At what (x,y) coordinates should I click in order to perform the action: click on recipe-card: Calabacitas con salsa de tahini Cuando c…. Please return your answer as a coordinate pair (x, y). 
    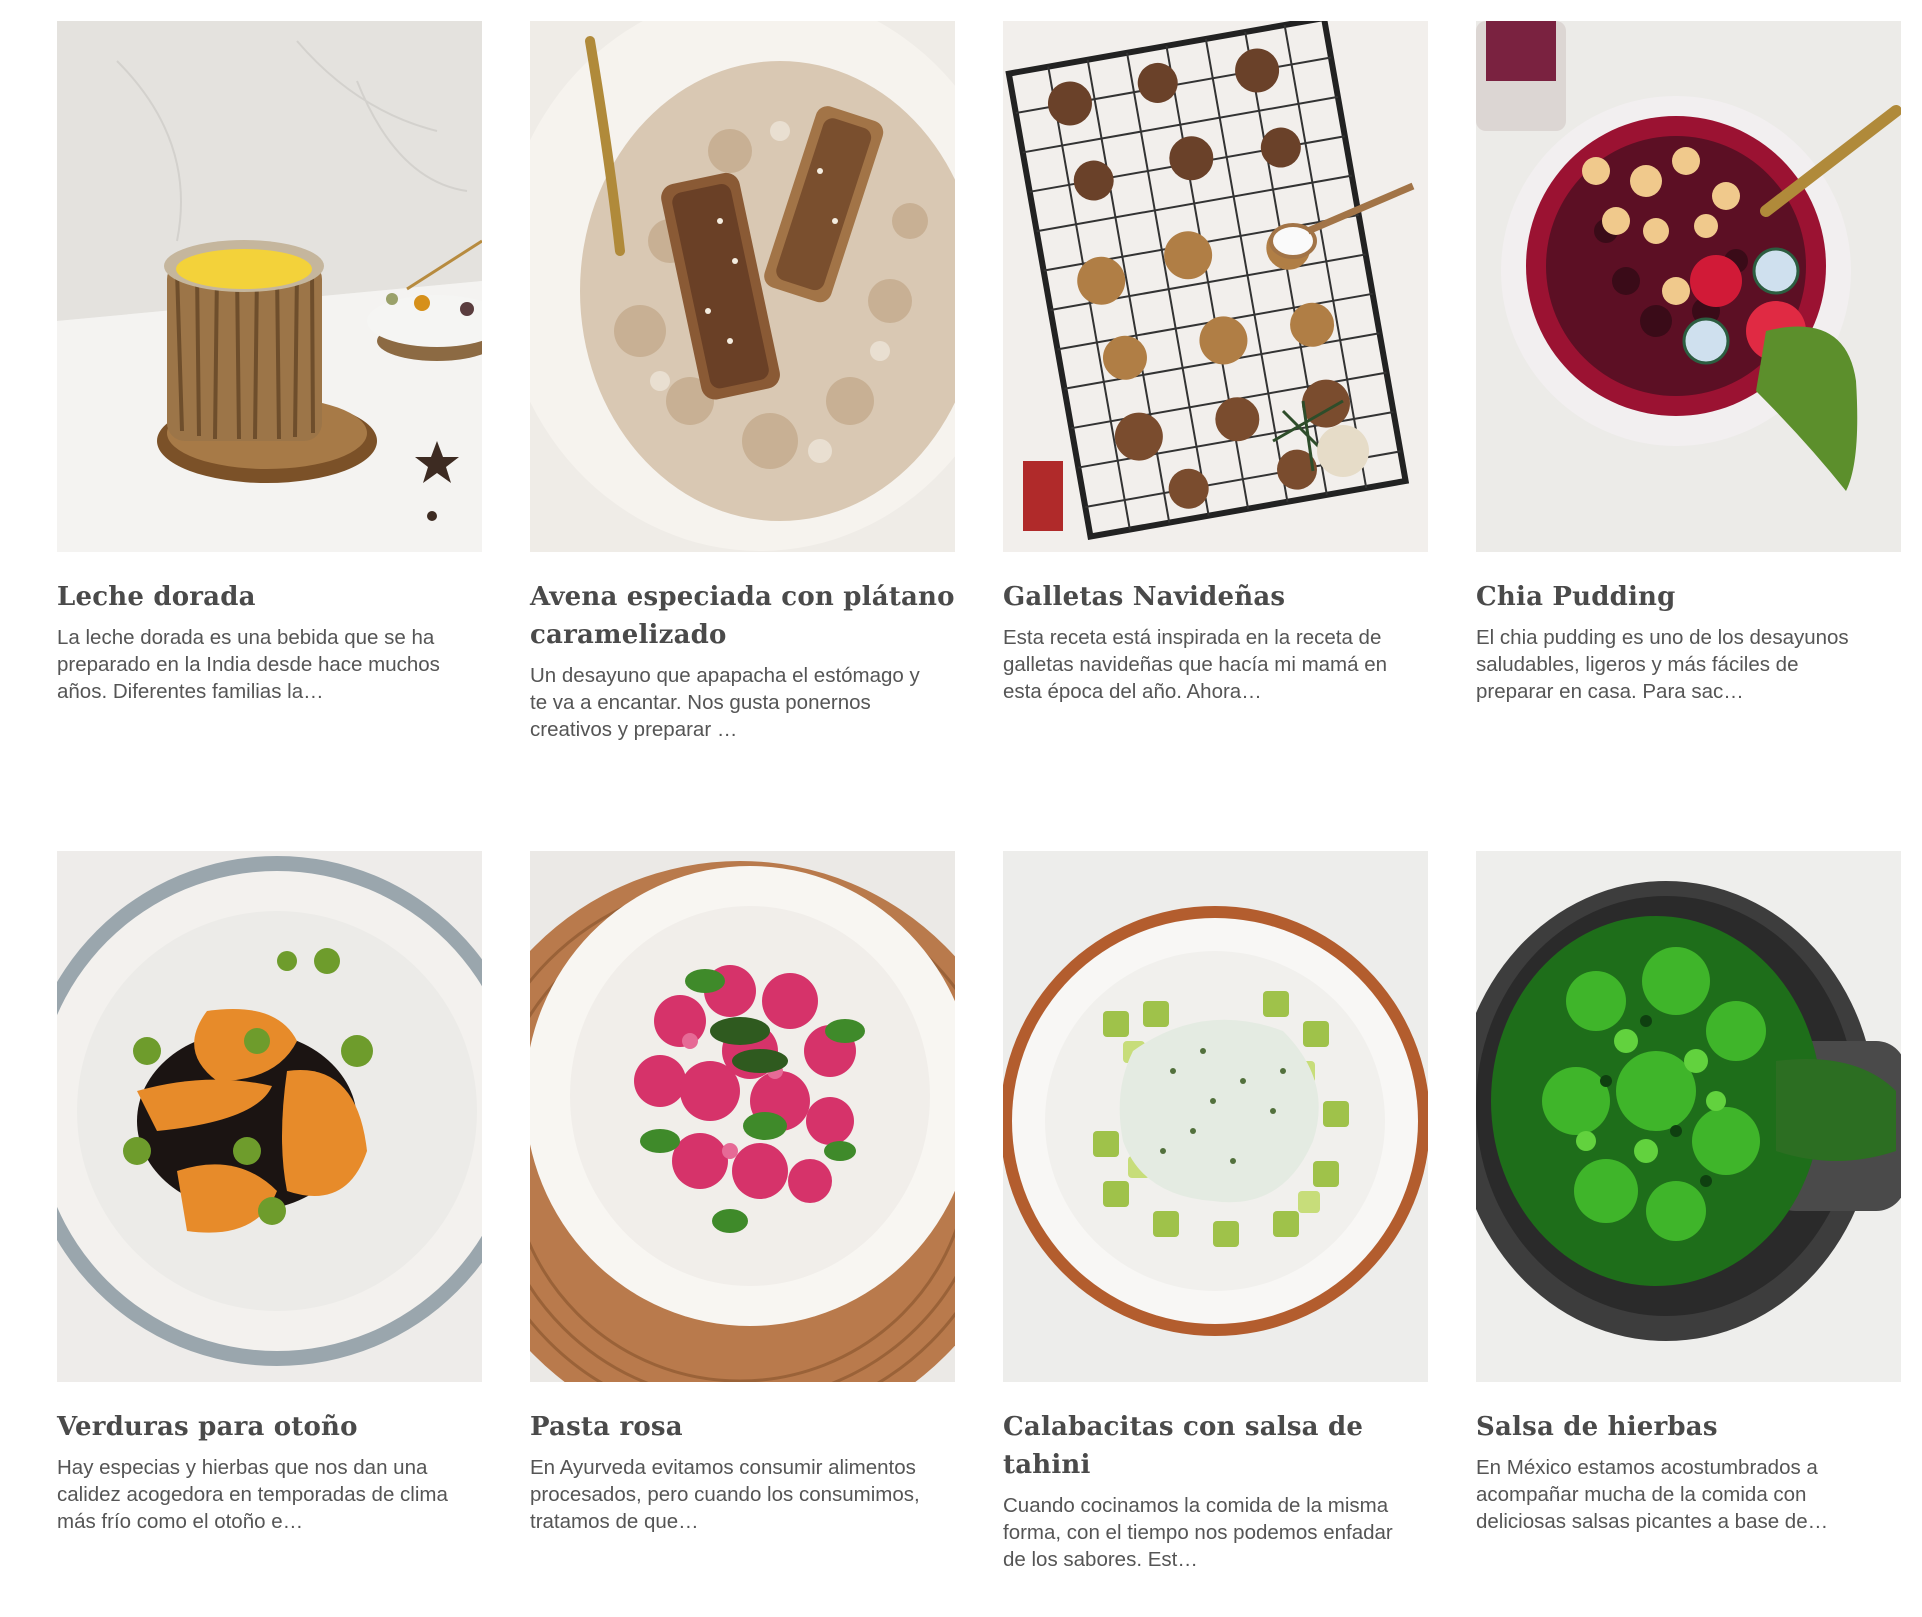
    Looking at the image, I should click on (1215, 1234).